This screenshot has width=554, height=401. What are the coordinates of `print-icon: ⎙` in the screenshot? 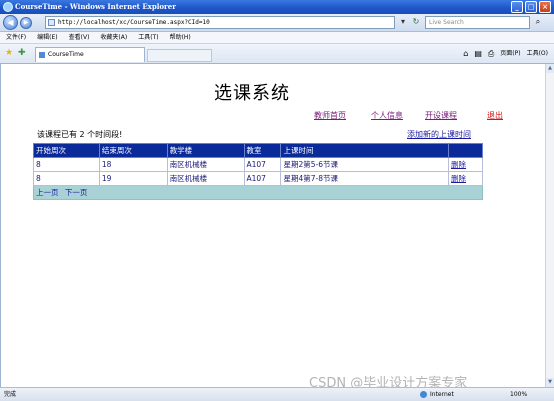 It's located at (491, 54).